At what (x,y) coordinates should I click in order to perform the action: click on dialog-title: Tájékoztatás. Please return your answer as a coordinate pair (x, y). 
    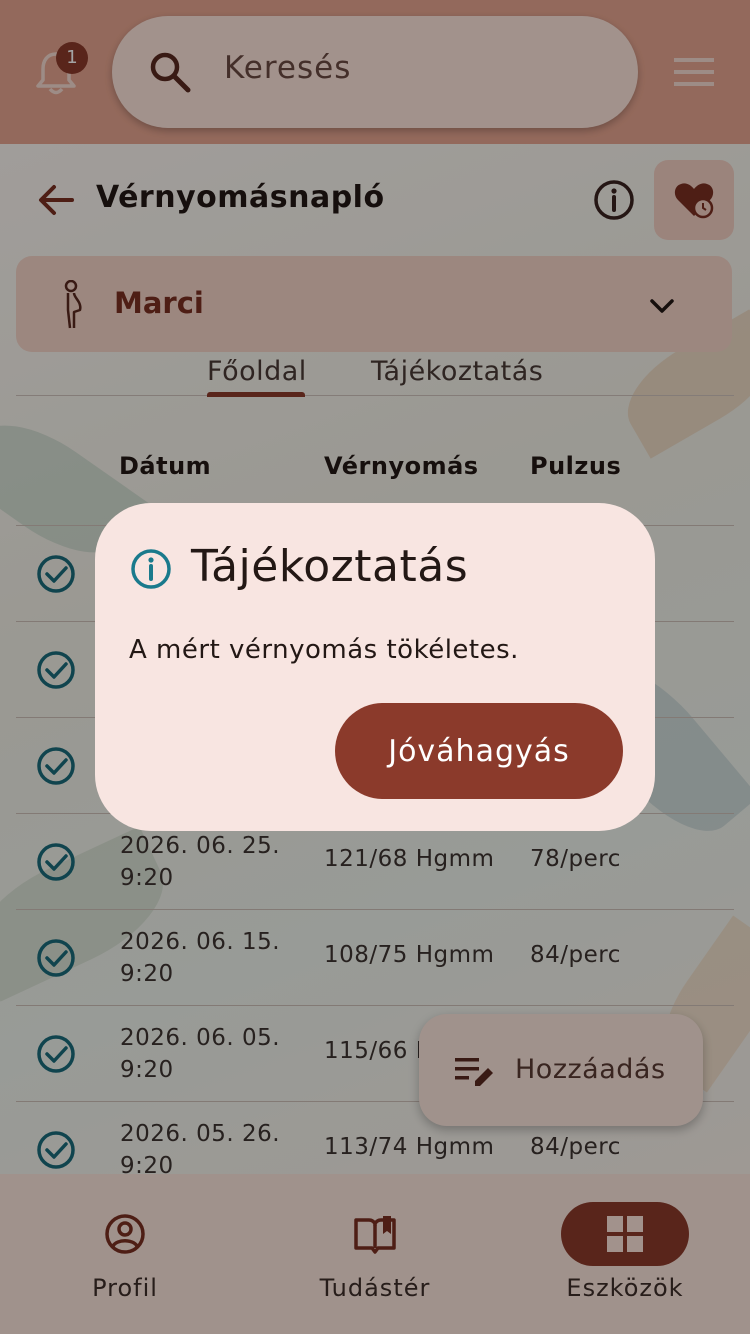
    Looking at the image, I should click on (330, 566).